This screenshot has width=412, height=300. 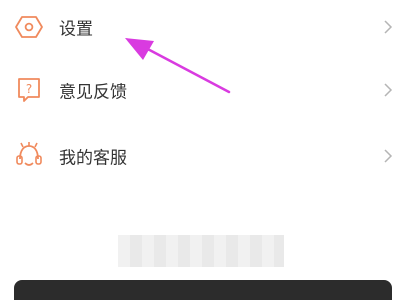 What do you see at coordinates (93, 158) in the screenshot?
I see `menu-item-label: 我的客服` at bounding box center [93, 158].